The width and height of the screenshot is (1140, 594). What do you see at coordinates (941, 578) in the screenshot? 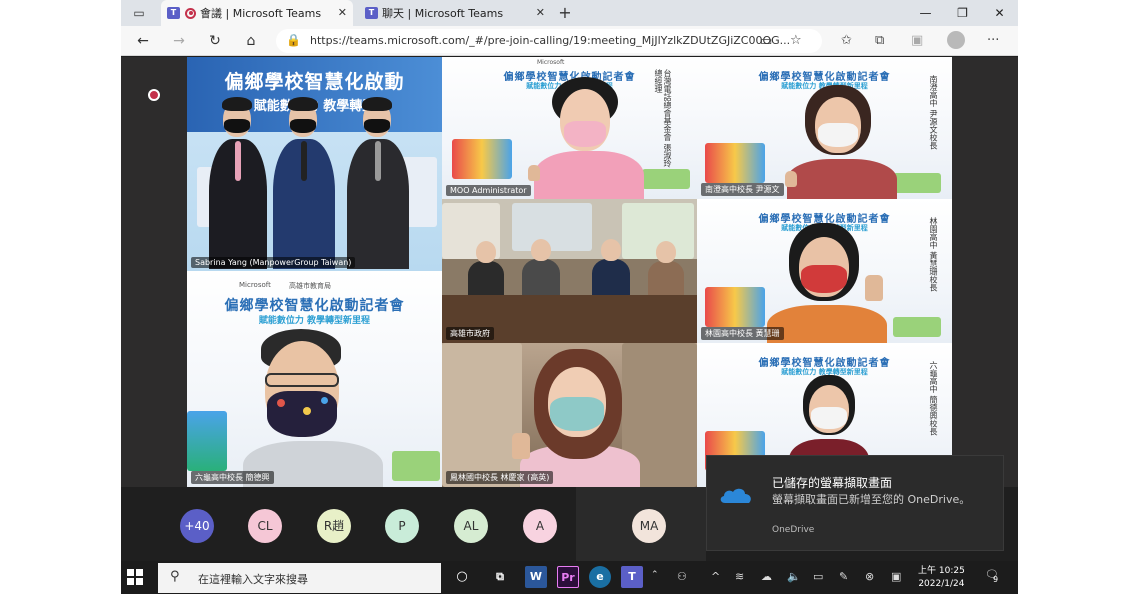
I see `system-clock: 上午 10:25 2022/1/24` at bounding box center [941, 578].